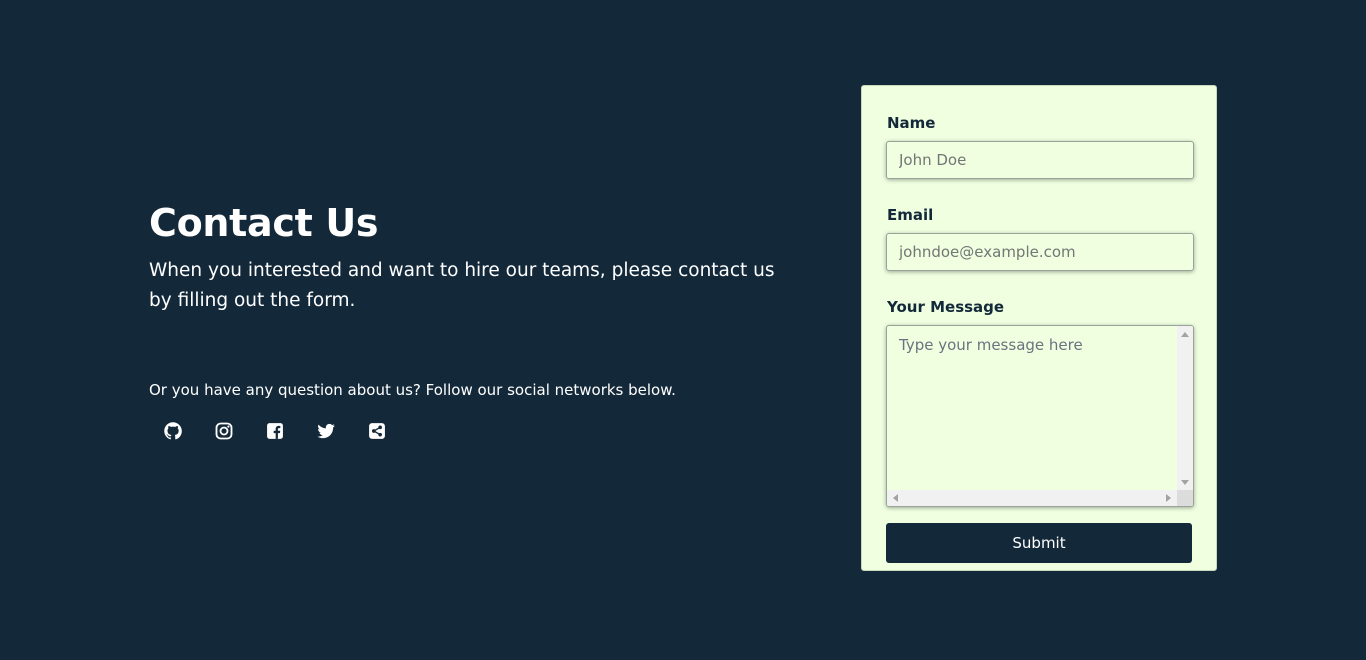  What do you see at coordinates (290, 431) in the screenshot?
I see `facebook-link` at bounding box center [290, 431].